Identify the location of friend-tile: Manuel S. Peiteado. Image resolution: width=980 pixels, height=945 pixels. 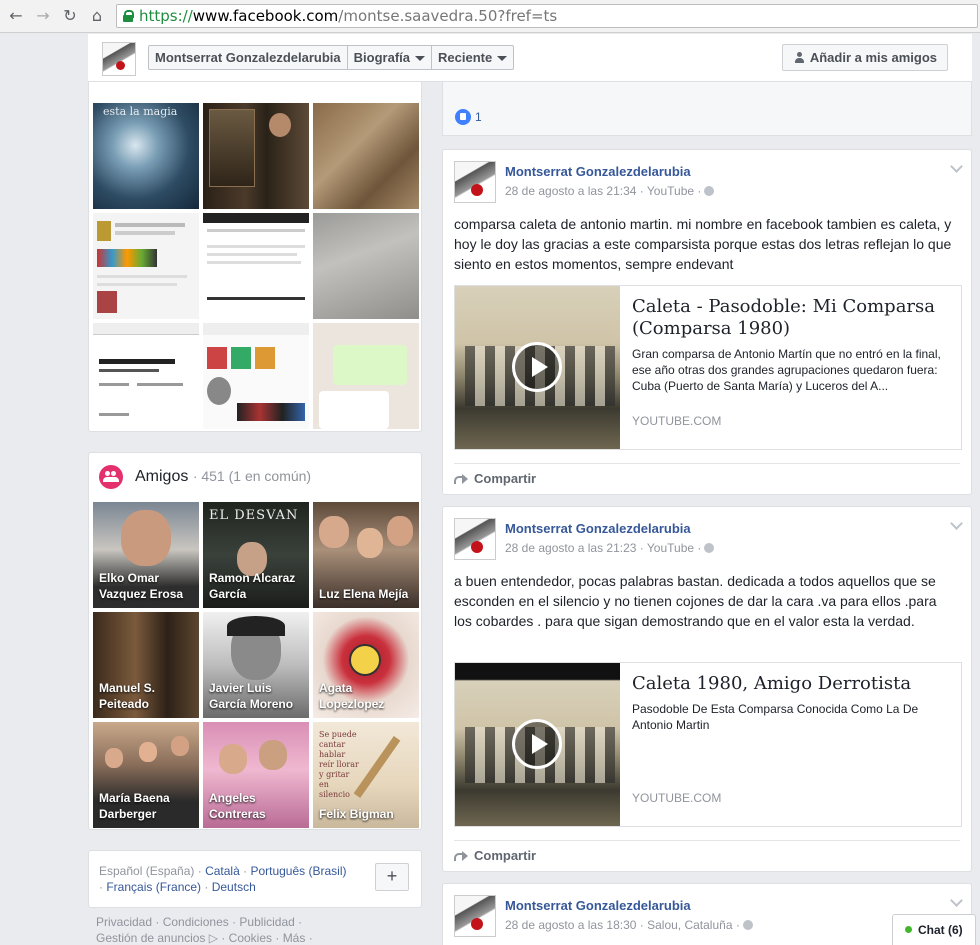
(146, 665).